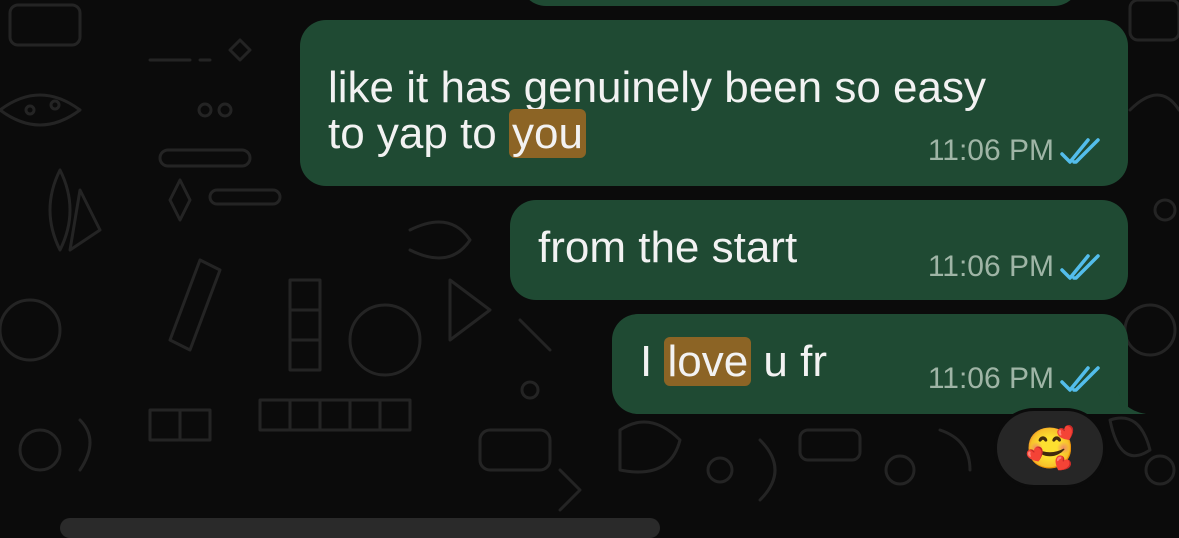  Describe the element at coordinates (1132, 402) in the screenshot. I see `bubble-tail` at that location.